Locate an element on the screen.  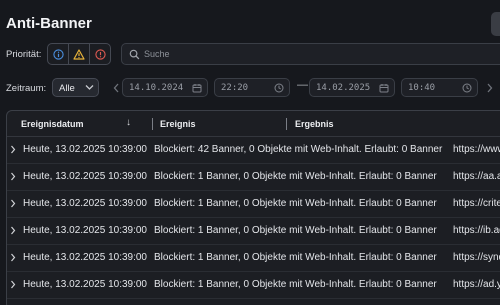
column-header-date: Ereignisdatum is located at coordinates (52, 124).